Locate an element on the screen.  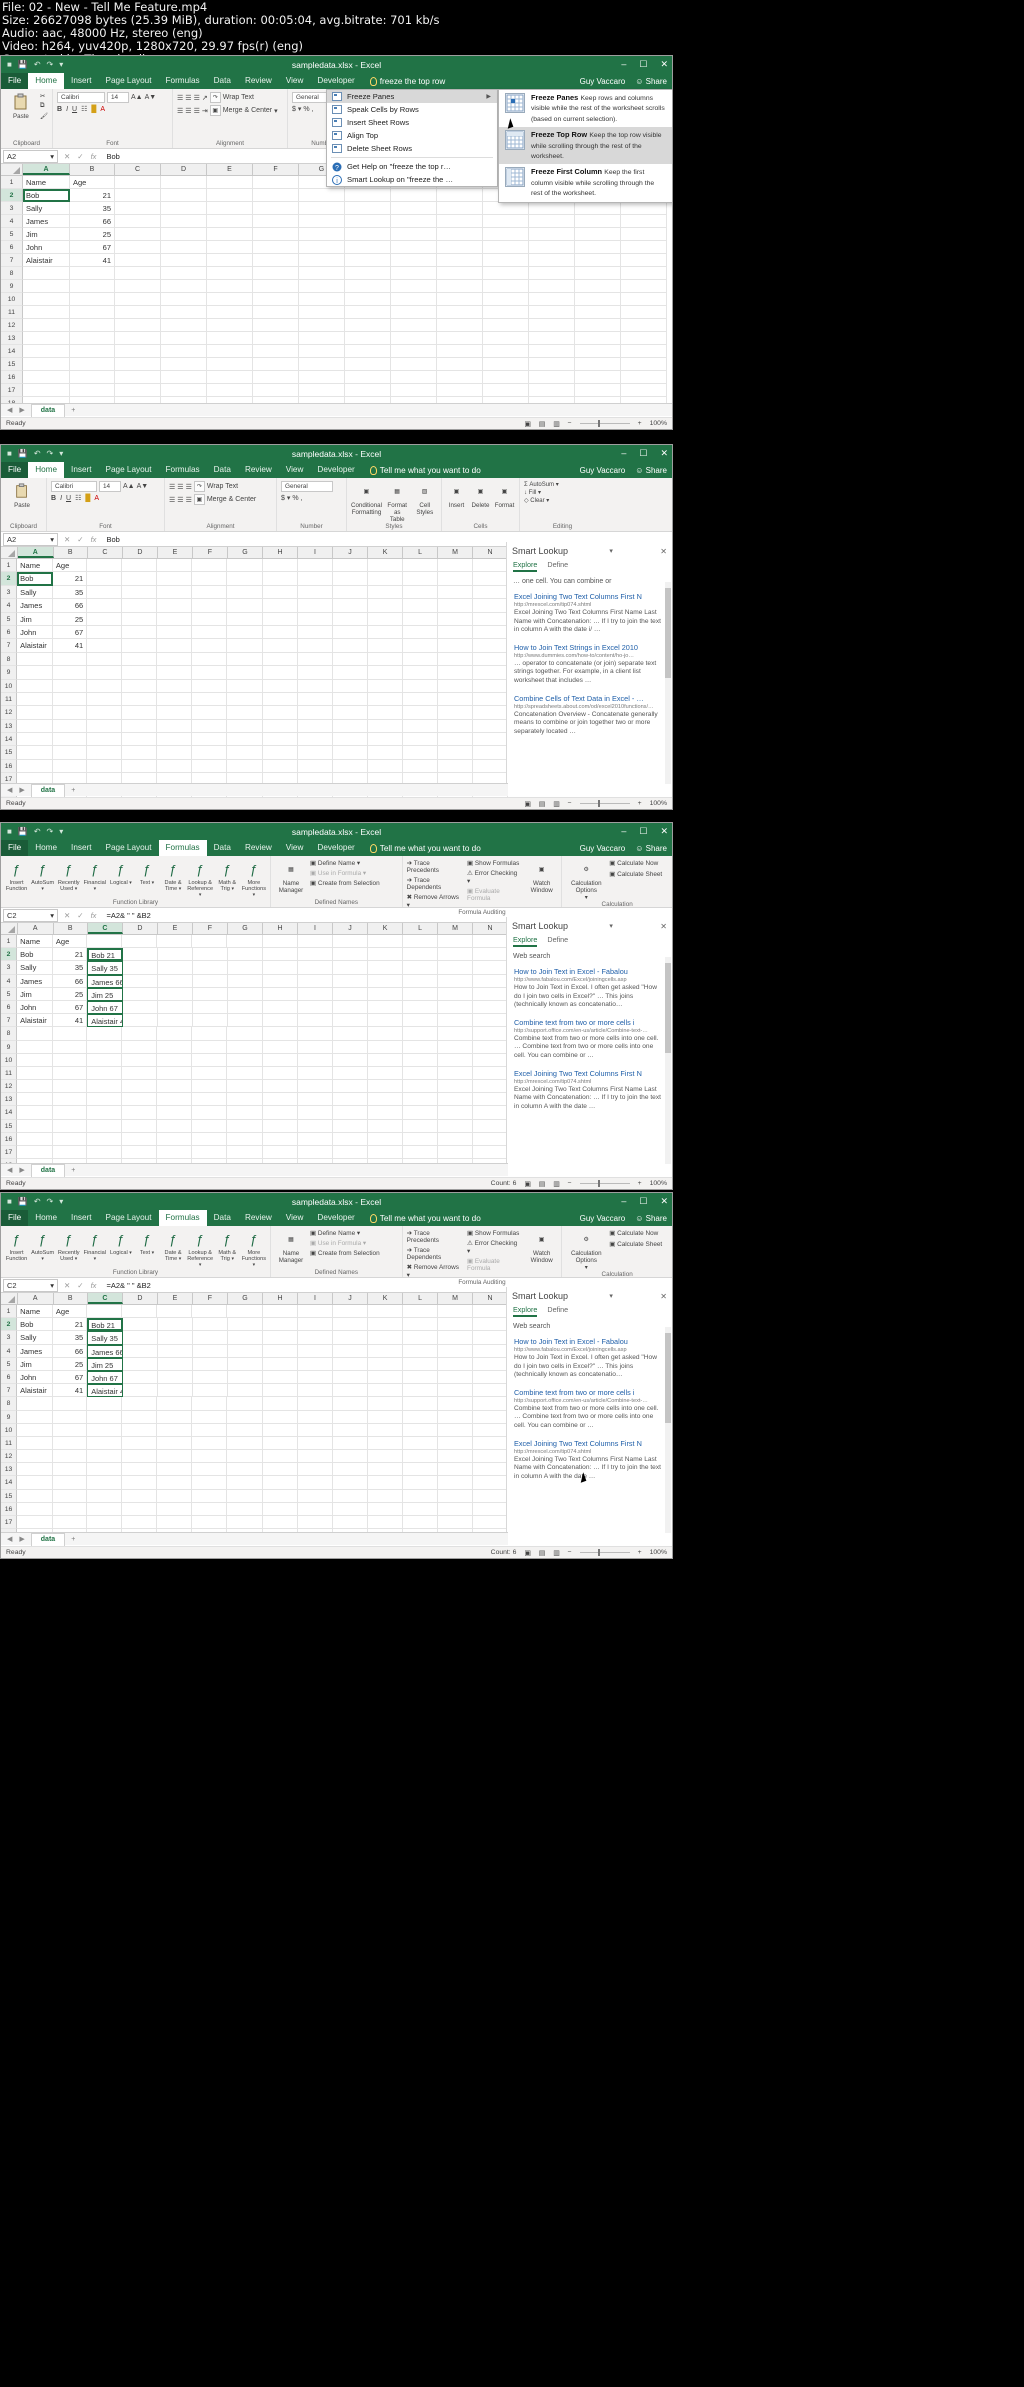
cell-G13 is located at coordinates (245, 726).